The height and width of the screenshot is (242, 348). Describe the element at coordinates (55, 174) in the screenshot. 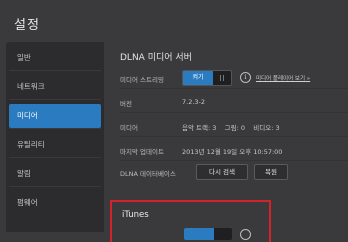

I see `sidebar-item-notifications: 알림` at that location.